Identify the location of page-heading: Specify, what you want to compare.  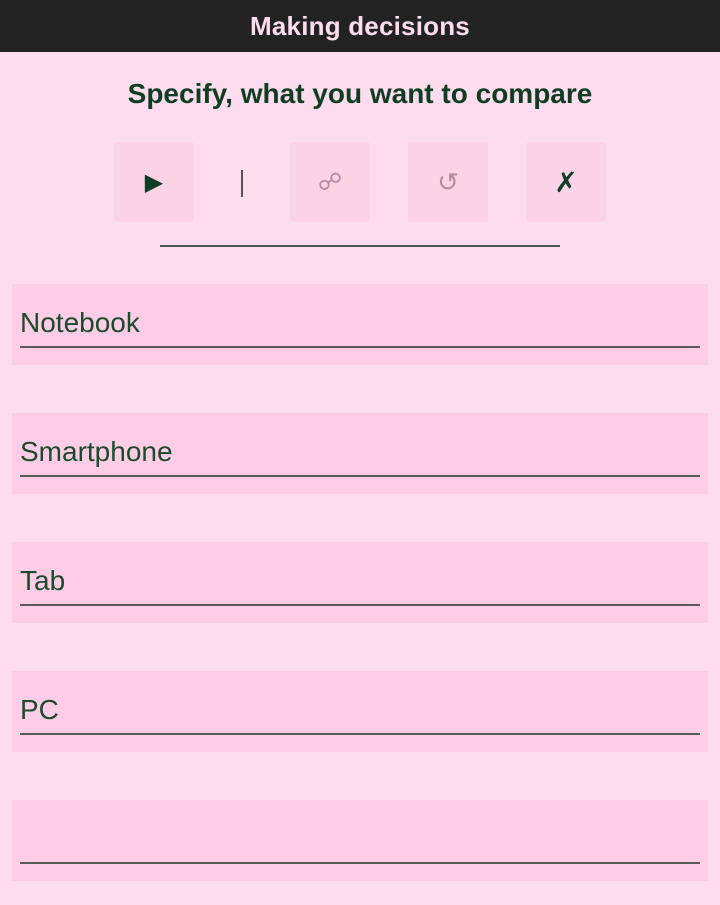
(360, 93).